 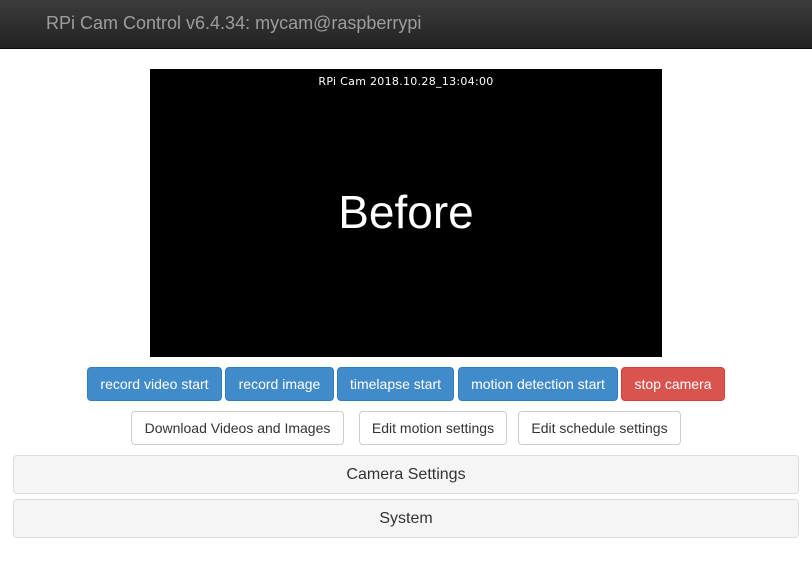 What do you see at coordinates (406, 81) in the screenshot?
I see `preview-overlay-timestamp: RPi Cam 2018.10.28_13:04:00` at bounding box center [406, 81].